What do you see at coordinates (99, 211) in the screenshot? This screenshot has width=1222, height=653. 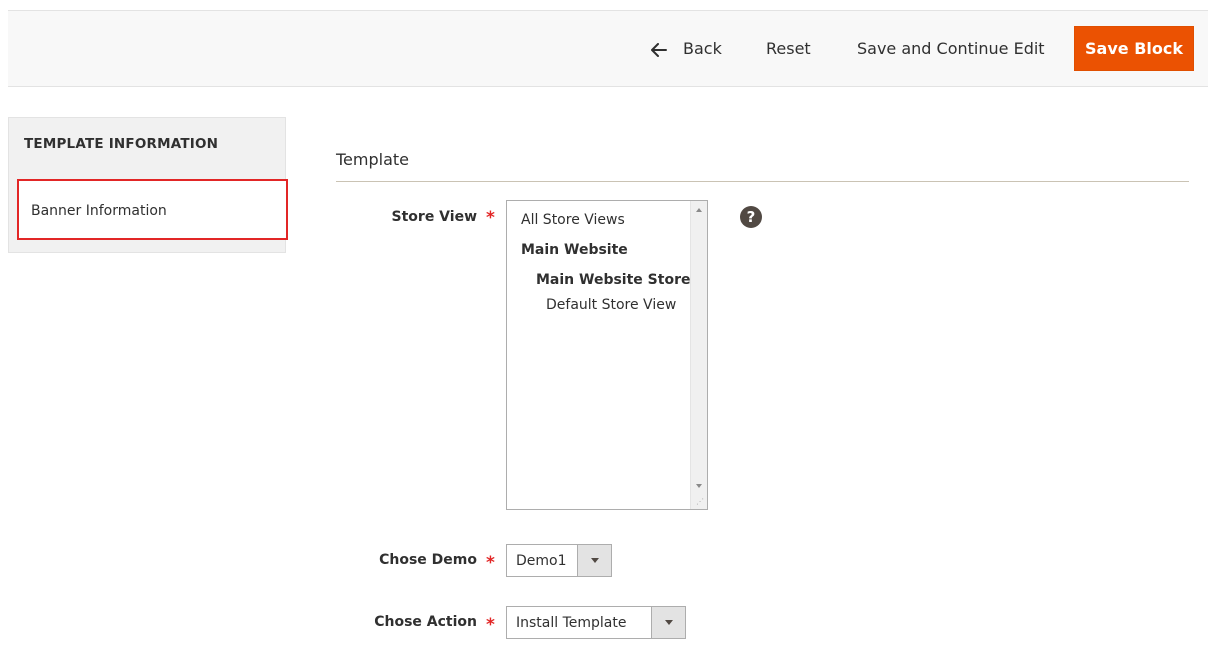 I see `sidebar-item-label: Banner Information` at bounding box center [99, 211].